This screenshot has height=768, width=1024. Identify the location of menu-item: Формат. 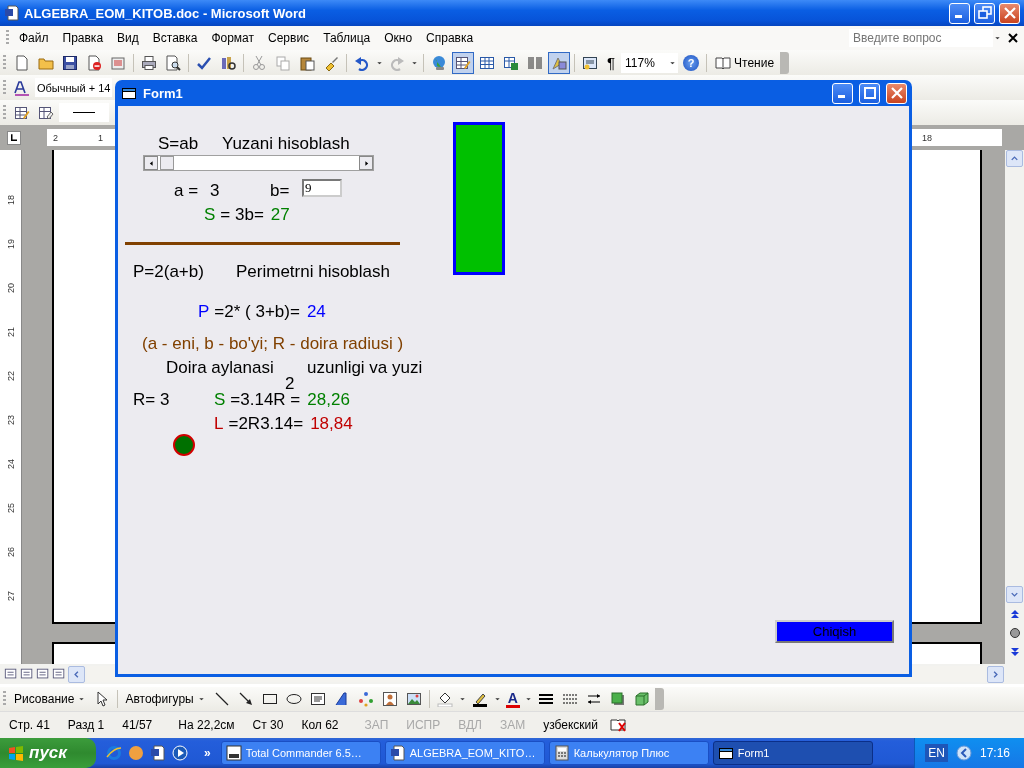
(233, 38).